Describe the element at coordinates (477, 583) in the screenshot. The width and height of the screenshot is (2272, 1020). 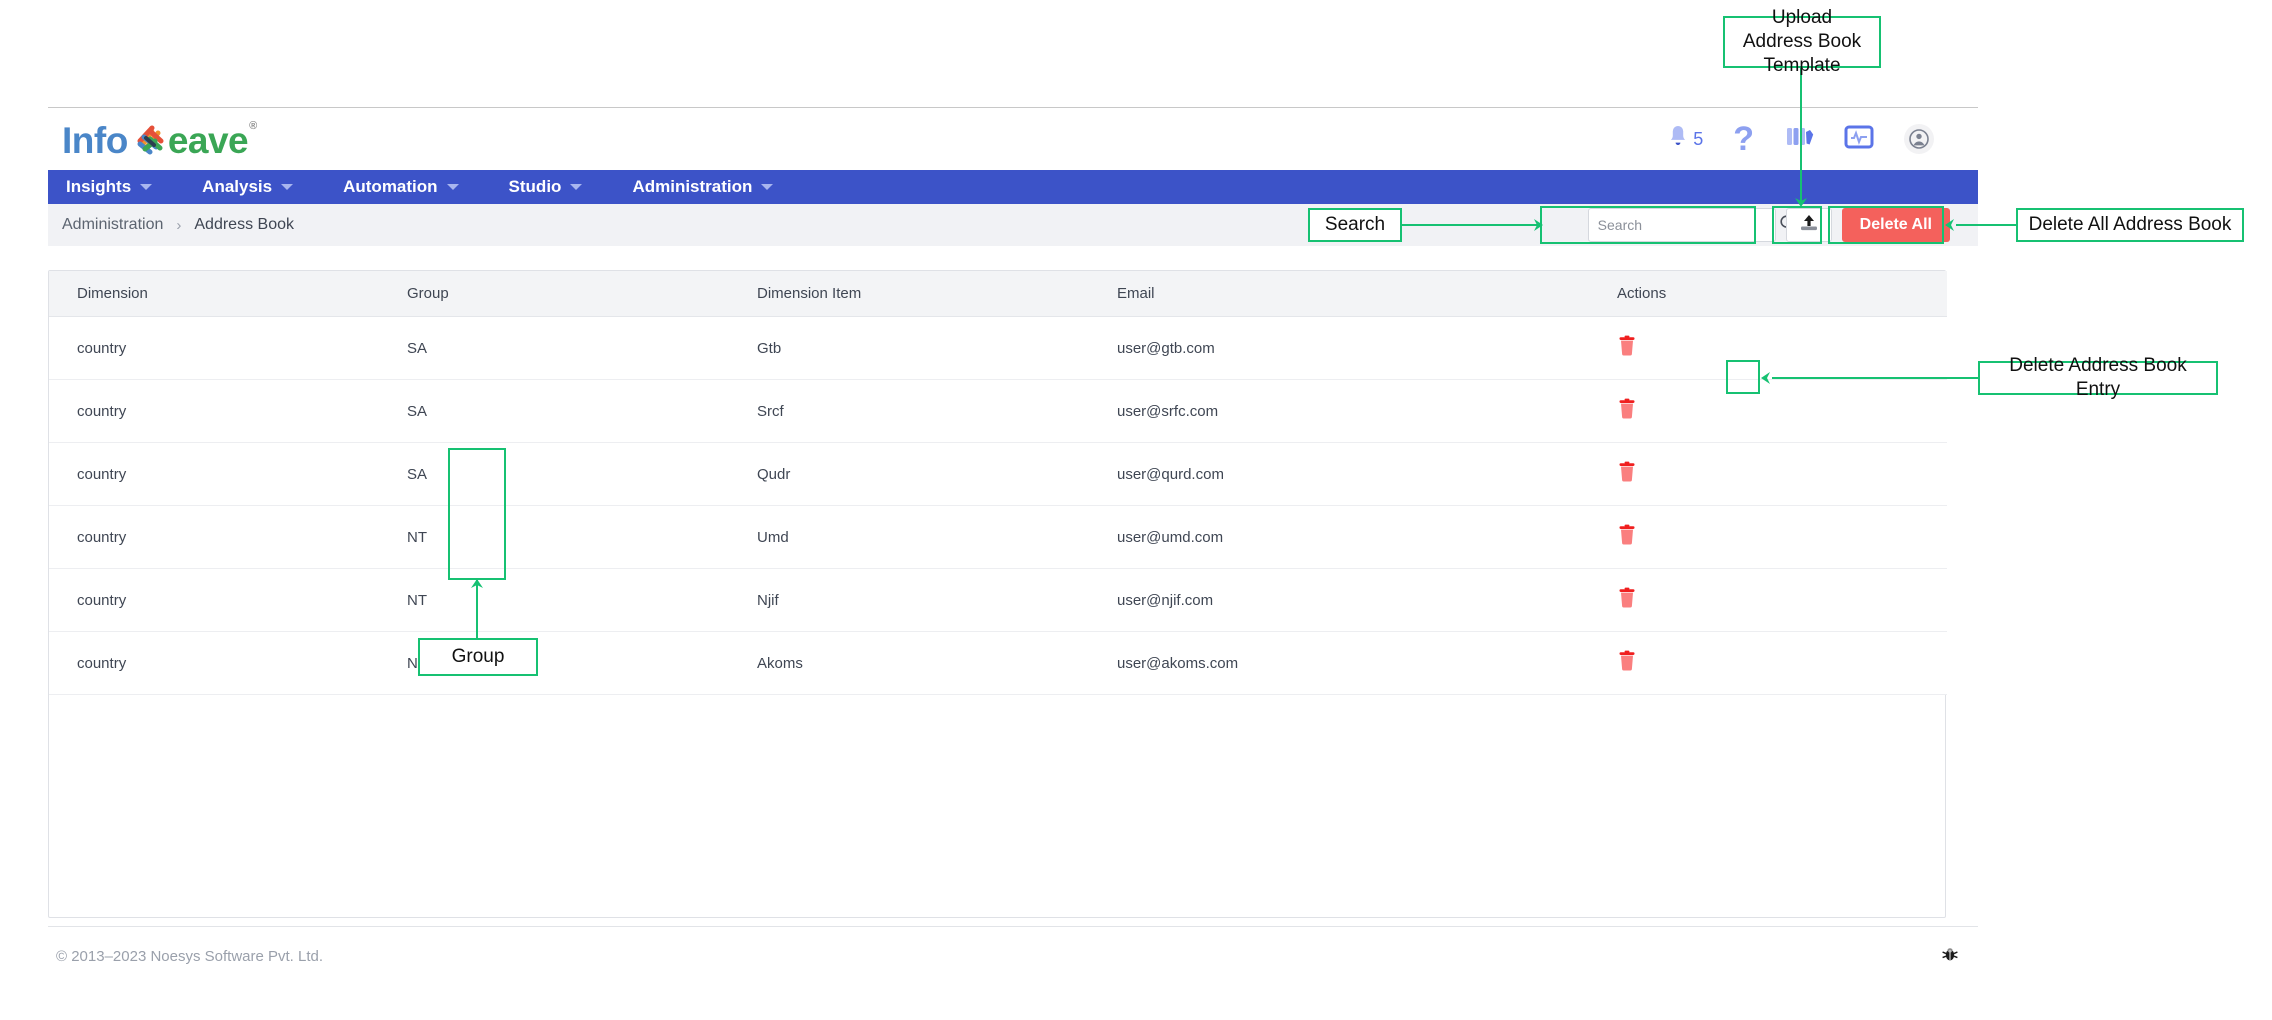
I see `annotation-group-arrowhead` at that location.